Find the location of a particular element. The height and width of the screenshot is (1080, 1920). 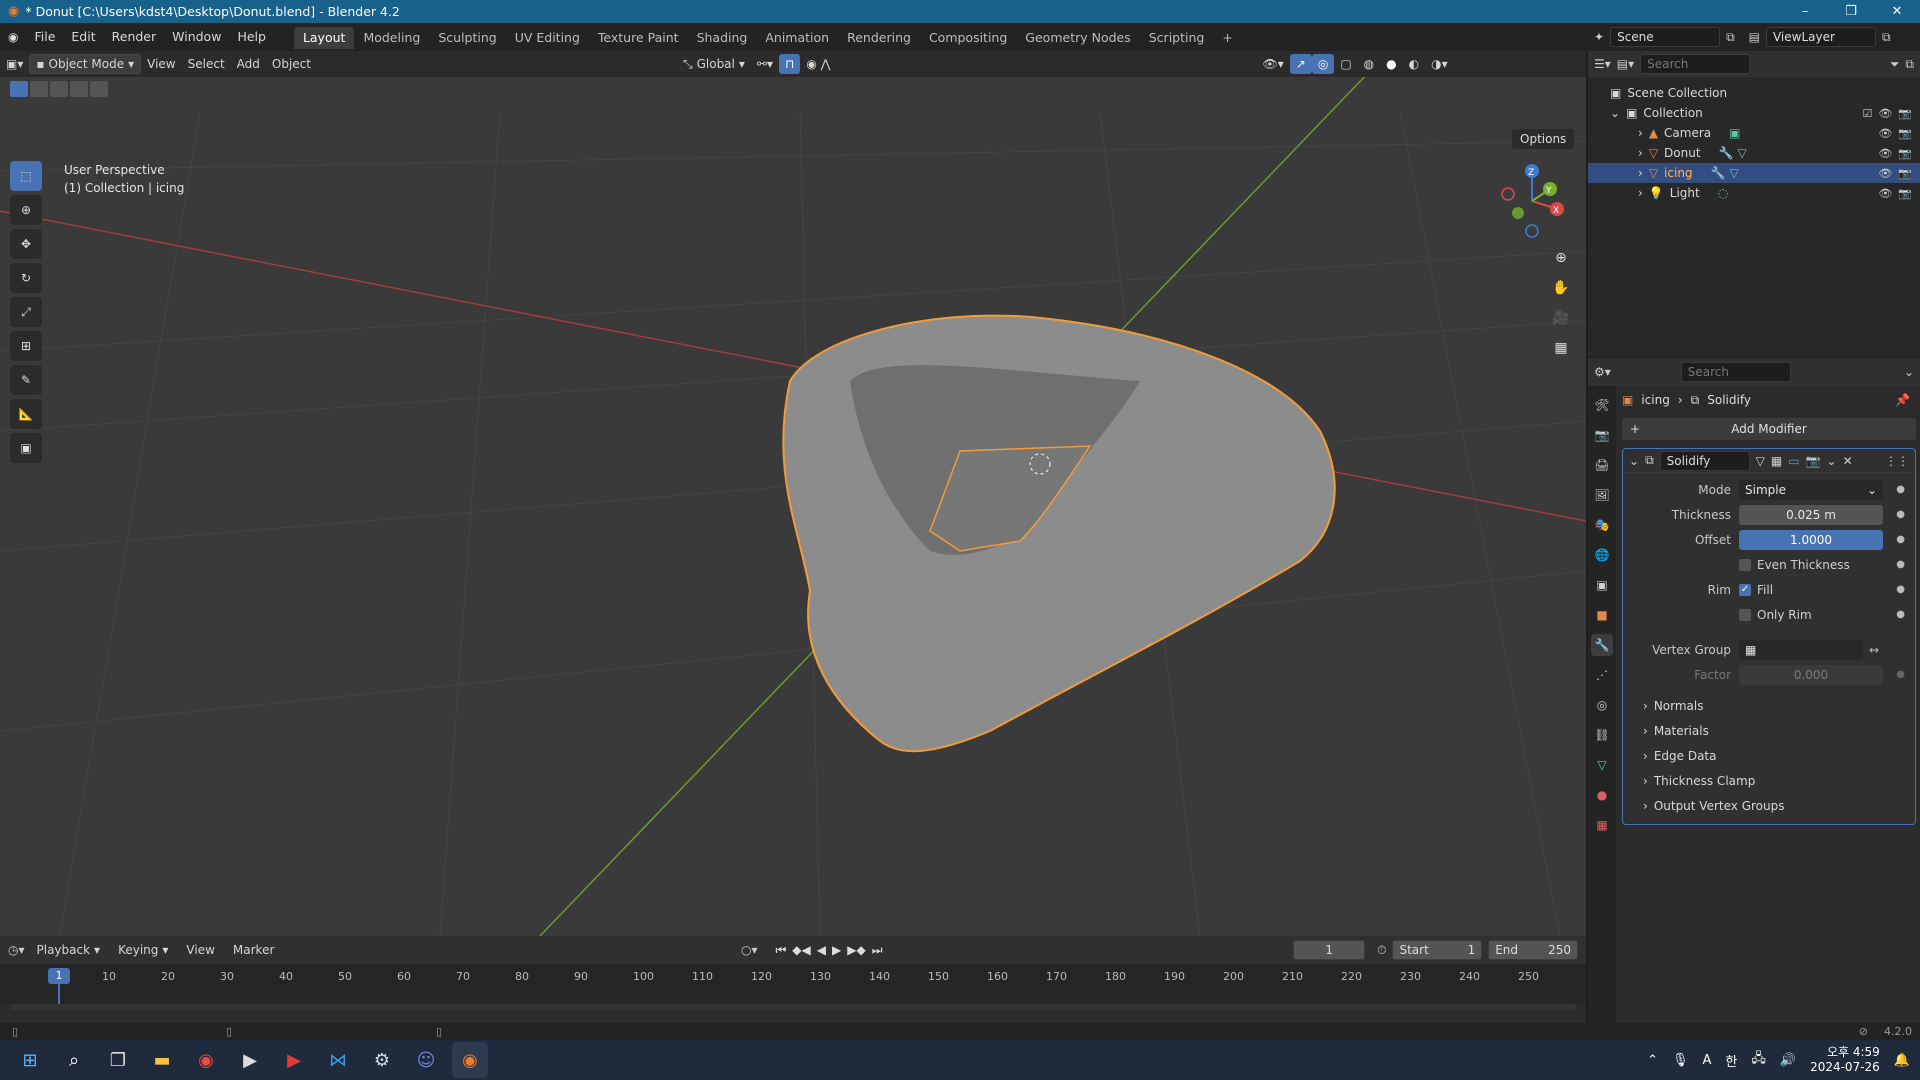

cursor-icon: ⊕ is located at coordinates (26, 210).